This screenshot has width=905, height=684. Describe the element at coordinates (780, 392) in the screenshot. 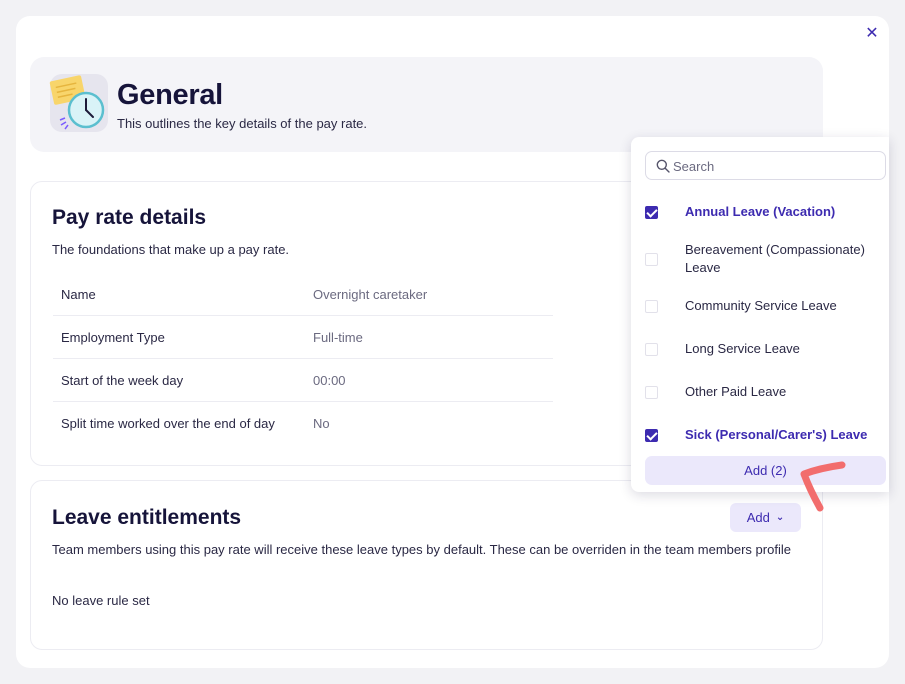

I see `option-other-paid-leave: Other Paid Leave` at that location.